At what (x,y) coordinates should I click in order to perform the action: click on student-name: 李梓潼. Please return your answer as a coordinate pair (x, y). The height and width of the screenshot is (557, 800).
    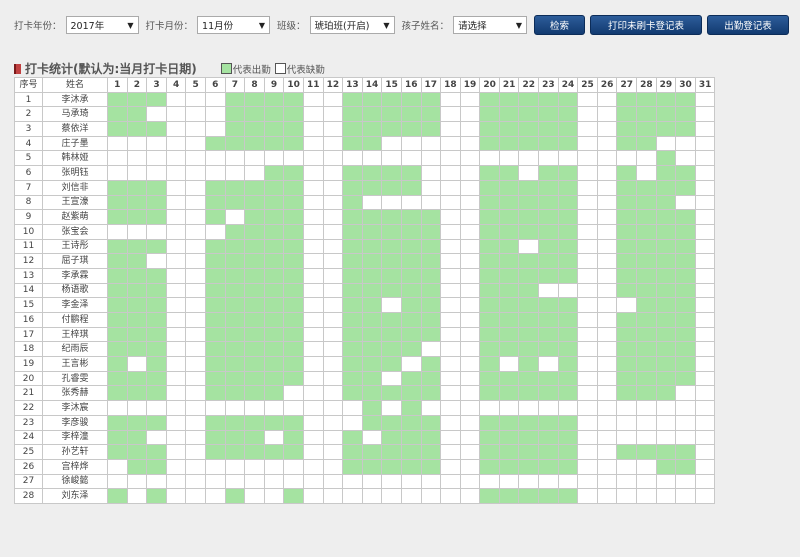
    Looking at the image, I should click on (75, 437).